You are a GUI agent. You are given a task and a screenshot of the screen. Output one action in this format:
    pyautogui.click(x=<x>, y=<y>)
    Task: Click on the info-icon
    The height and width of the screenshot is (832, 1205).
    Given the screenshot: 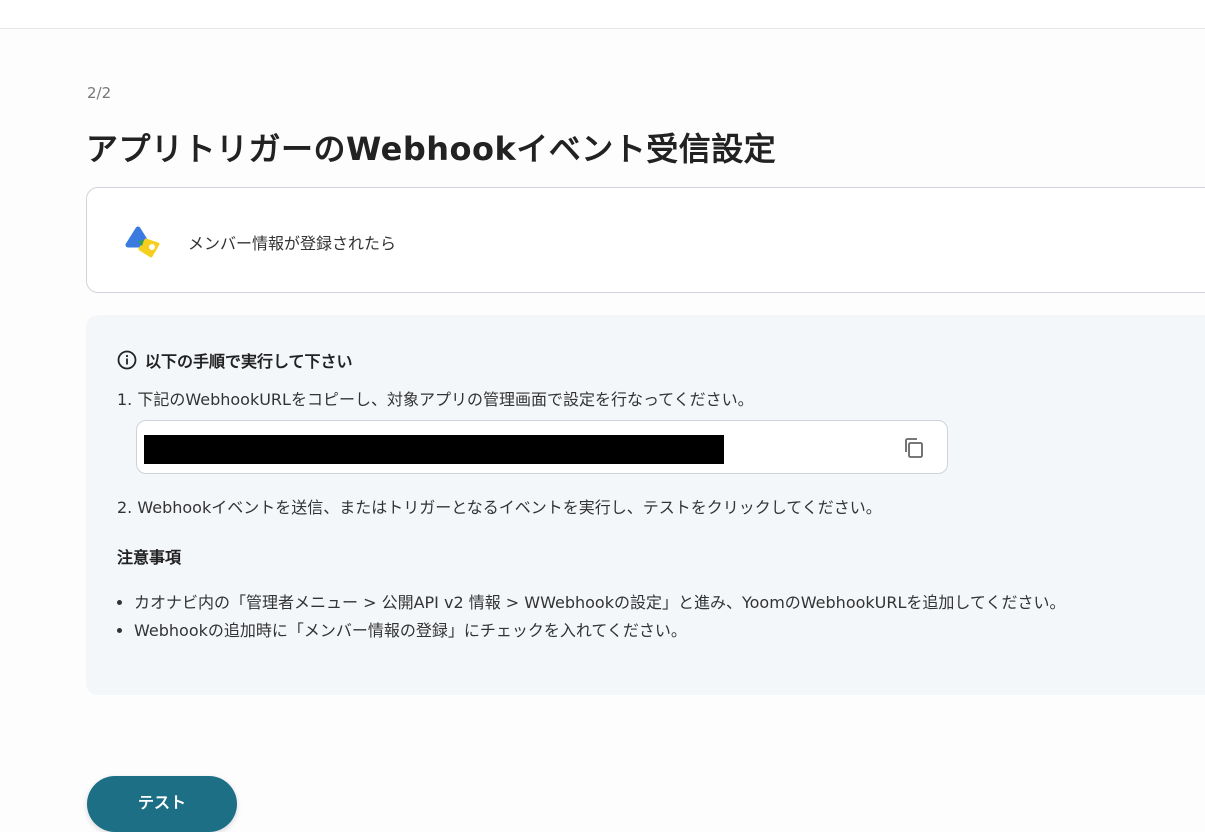 What is the action you would take?
    pyautogui.click(x=127, y=360)
    